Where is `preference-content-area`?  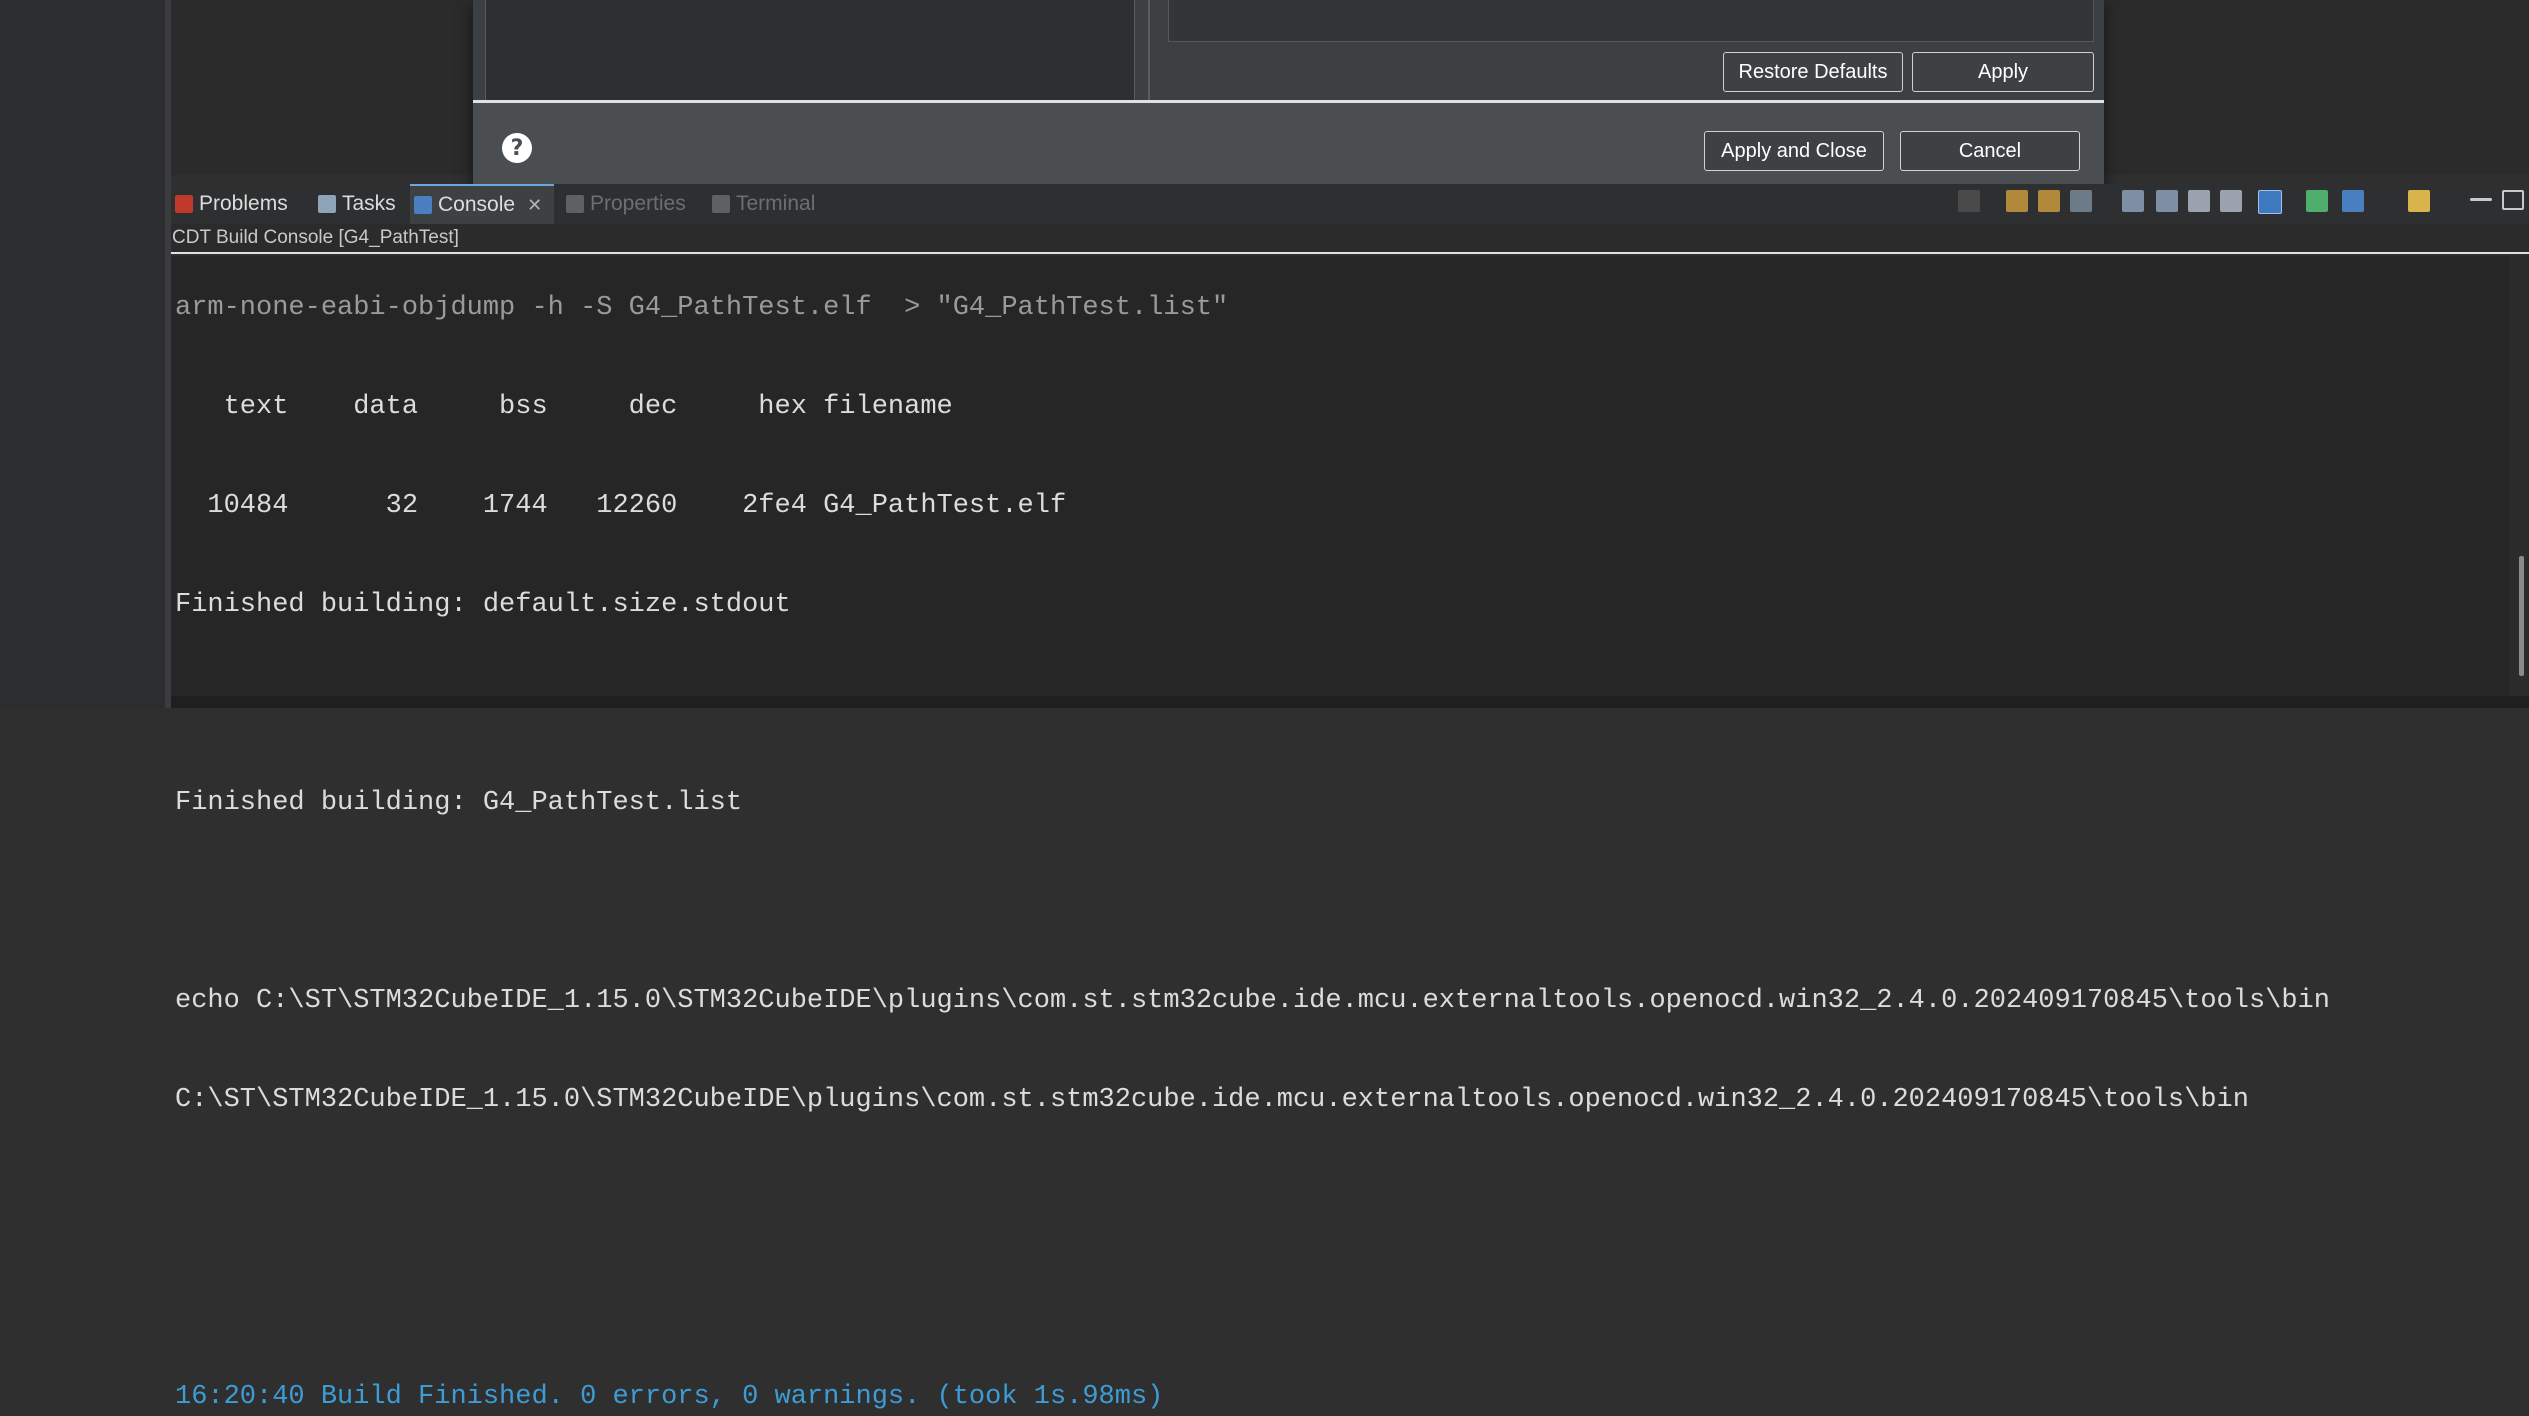
preference-content-area is located at coordinates (1631, 21).